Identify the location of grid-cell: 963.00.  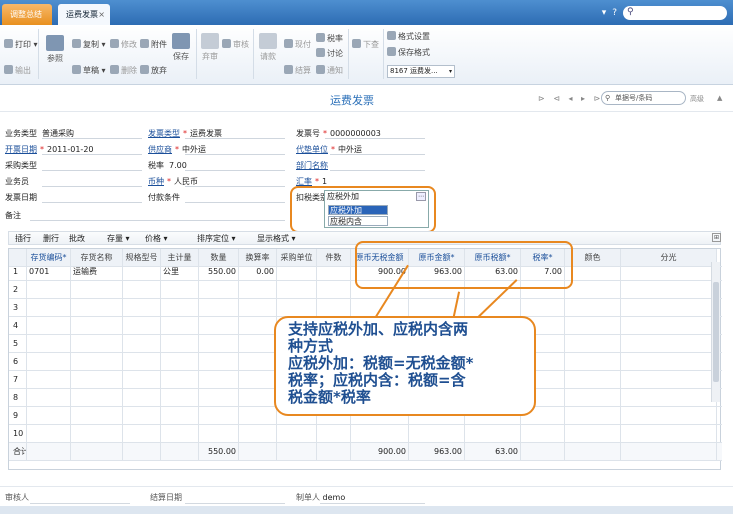
(437, 451).